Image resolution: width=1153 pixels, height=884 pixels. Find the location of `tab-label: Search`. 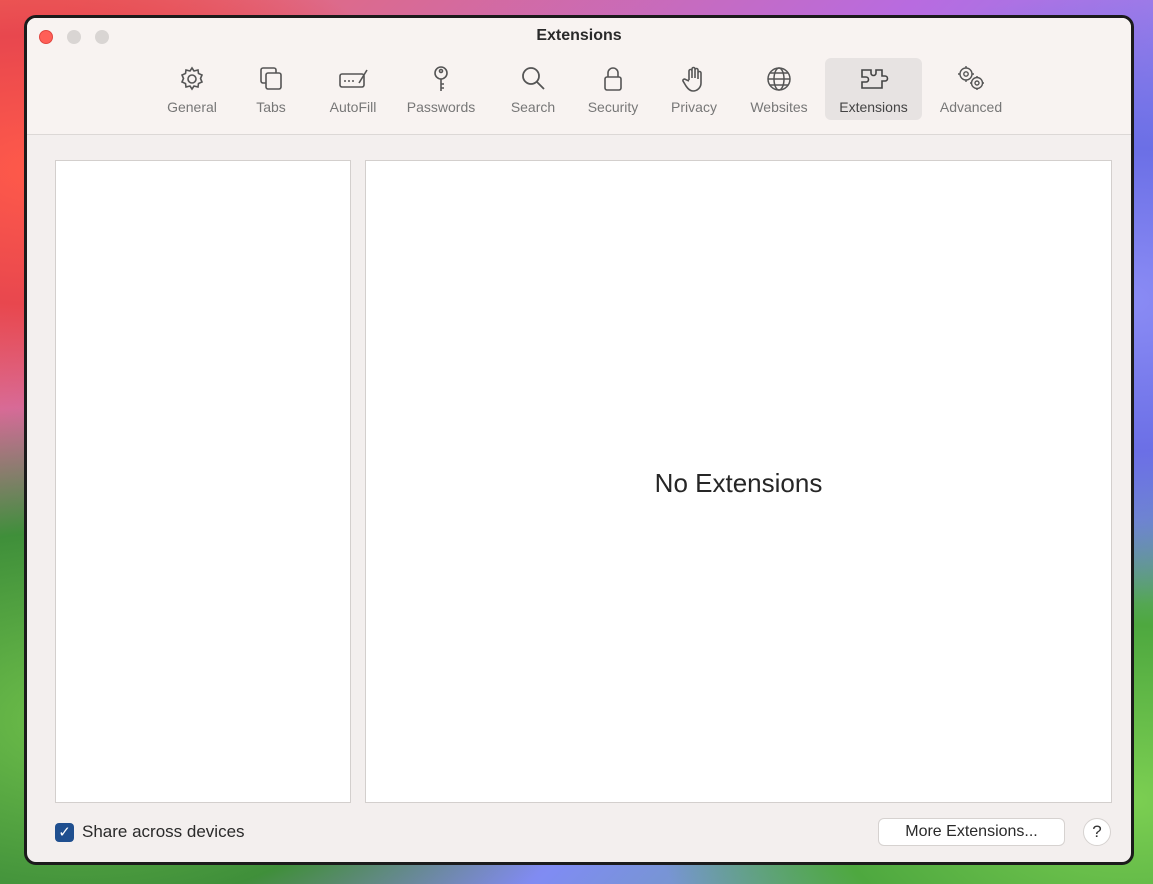

tab-label: Search is located at coordinates (533, 107).